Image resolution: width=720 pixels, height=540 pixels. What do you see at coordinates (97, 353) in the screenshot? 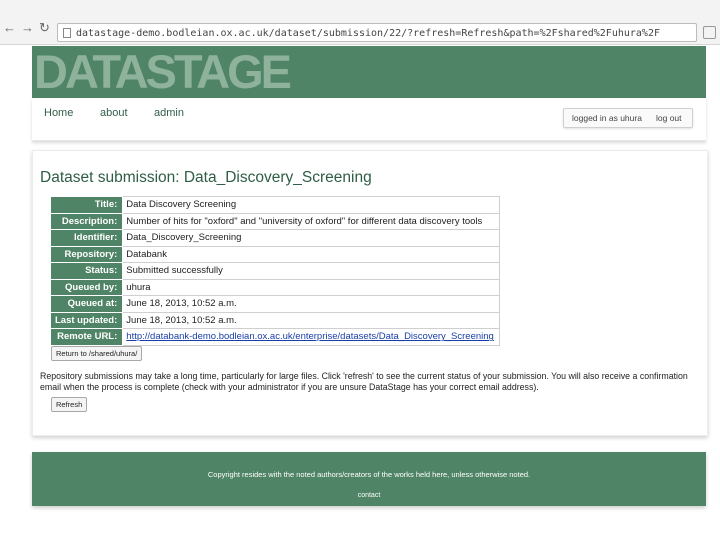
I see `return-button: Return to /shared/uhura/` at bounding box center [97, 353].